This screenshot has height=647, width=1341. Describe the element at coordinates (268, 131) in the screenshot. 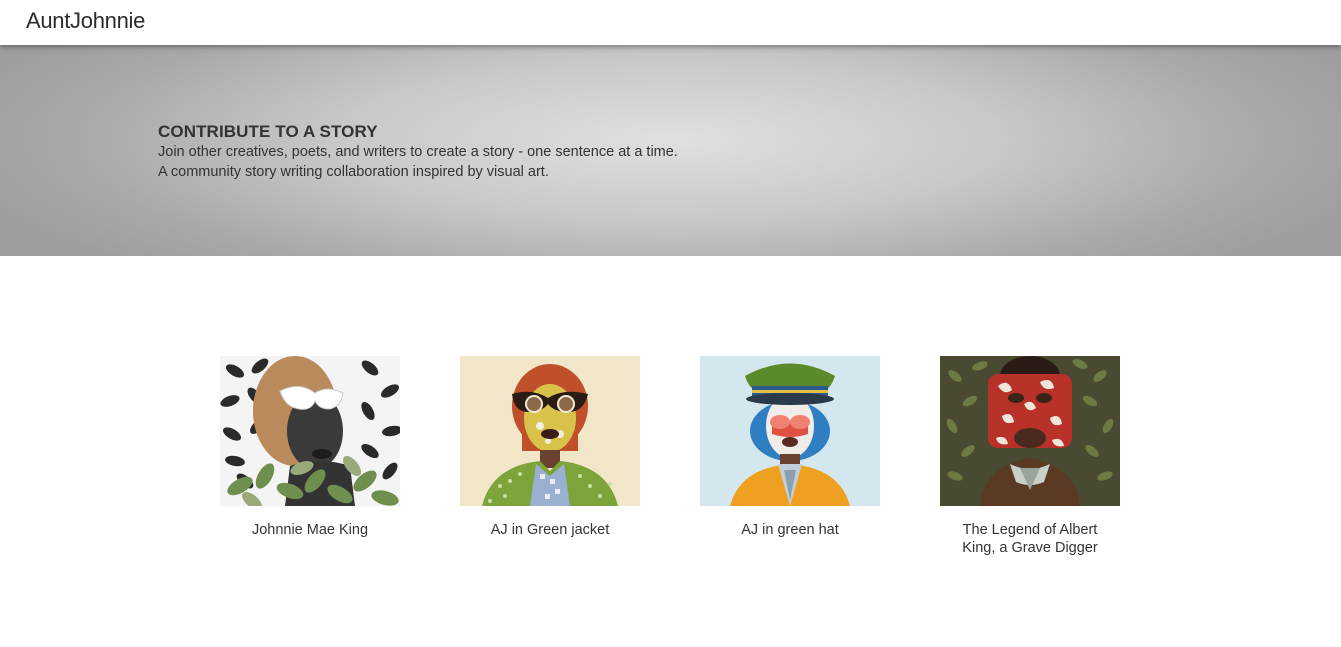

I see `hero-title: CONTRIBUTE TO A STORY` at that location.